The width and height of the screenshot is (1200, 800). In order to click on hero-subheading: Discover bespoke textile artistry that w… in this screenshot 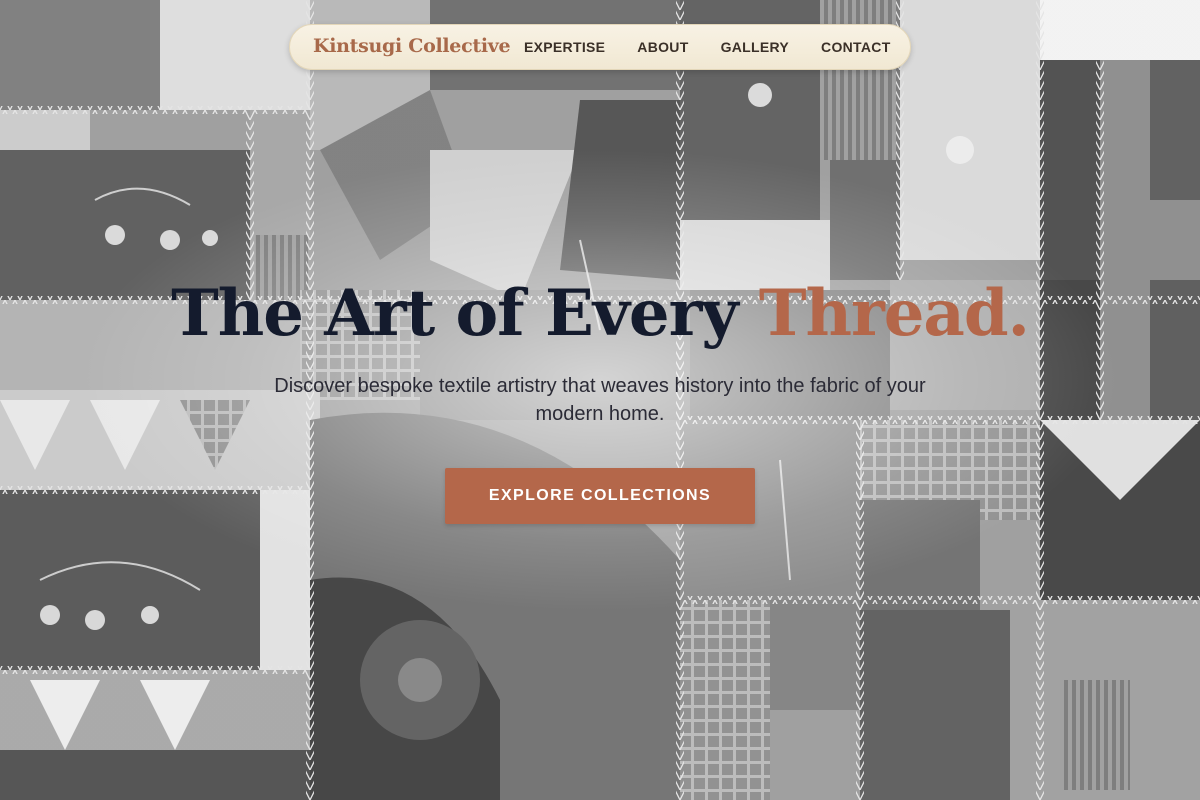, I will do `click(600, 400)`.